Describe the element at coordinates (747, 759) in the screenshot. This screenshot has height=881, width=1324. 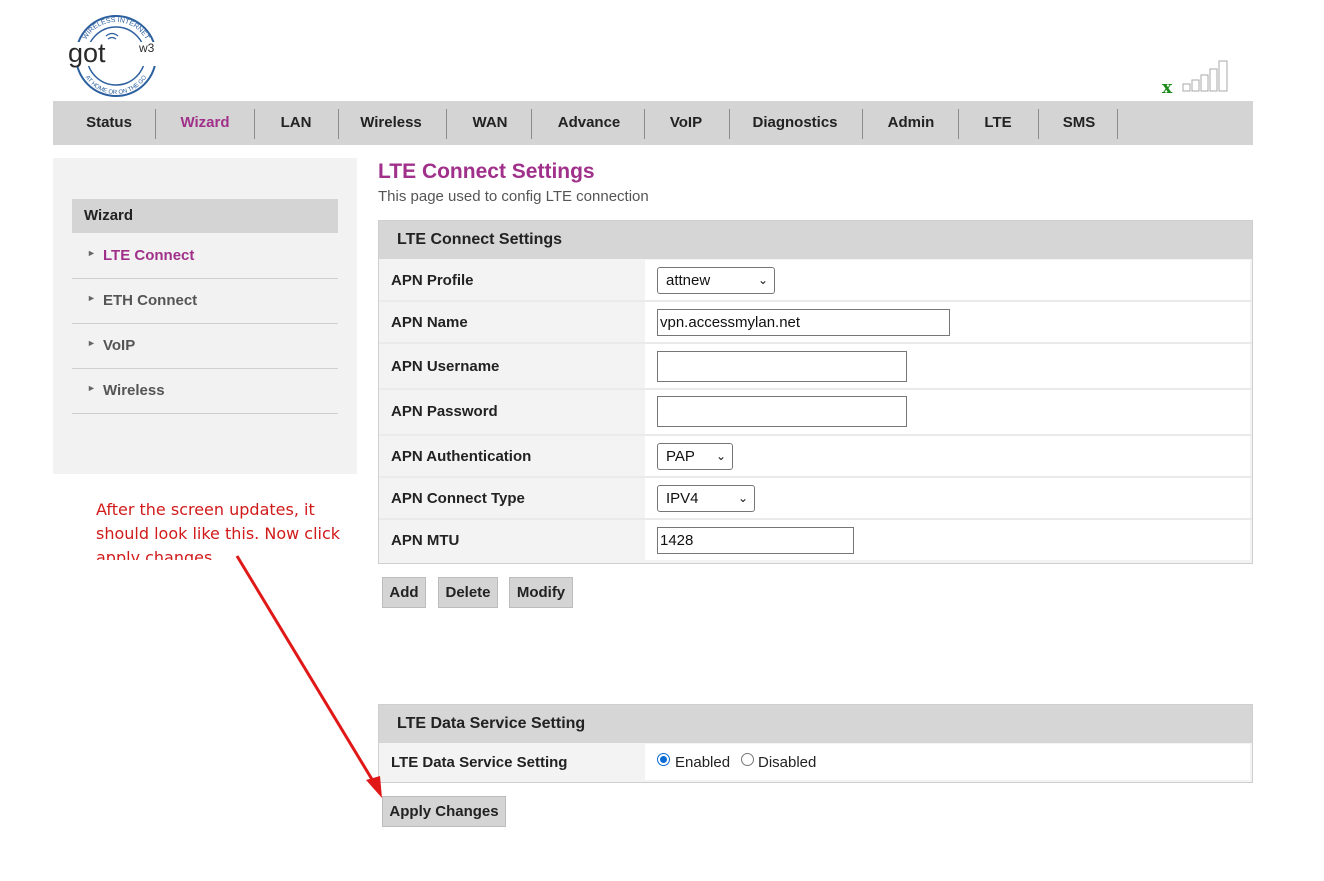
I see `disabled-radio` at that location.